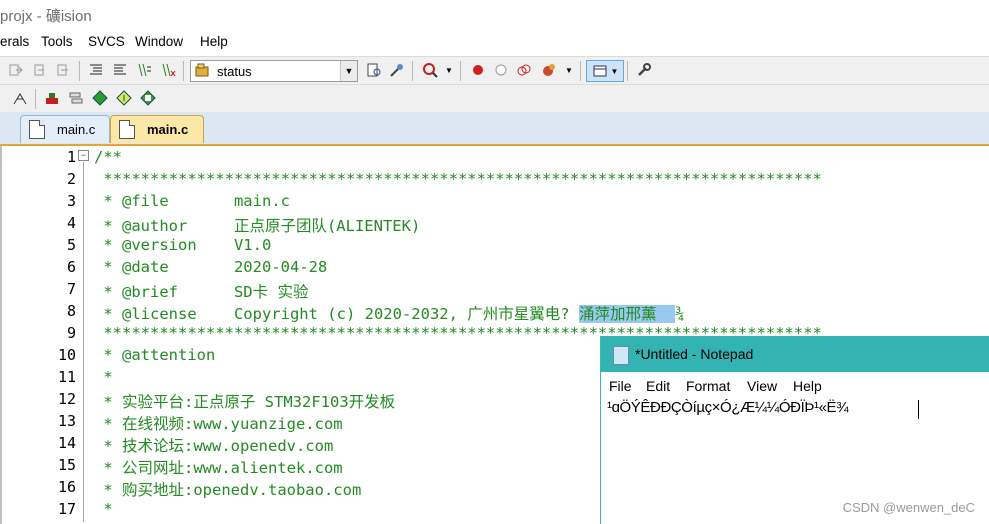 The width and height of the screenshot is (989, 524). I want to click on build-toolbar: status ▼ ▼ ▼ ▼, so click(494, 70).